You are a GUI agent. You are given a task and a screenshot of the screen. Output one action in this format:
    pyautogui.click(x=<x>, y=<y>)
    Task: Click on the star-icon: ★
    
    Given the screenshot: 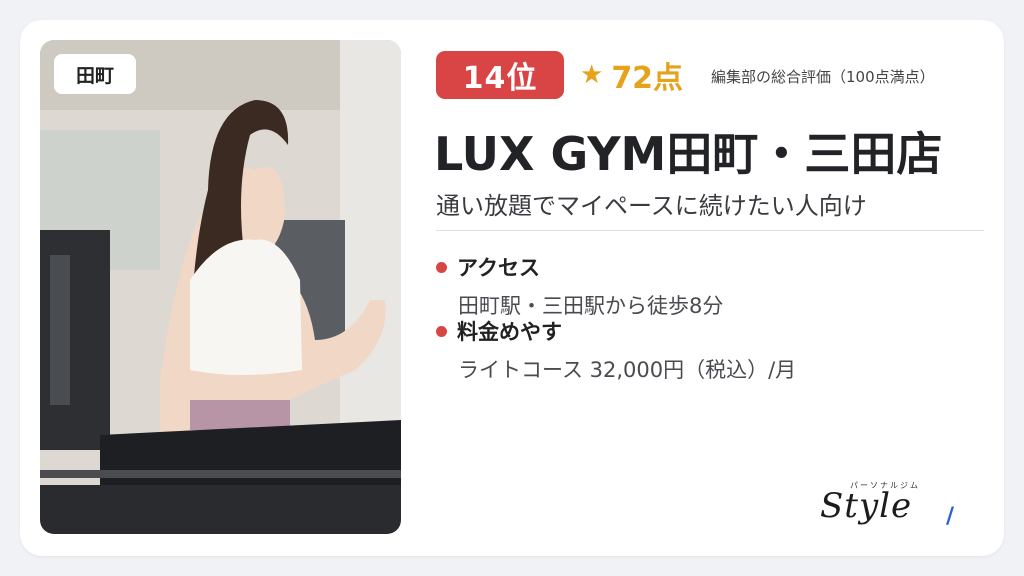 What is the action you would take?
    pyautogui.click(x=592, y=75)
    